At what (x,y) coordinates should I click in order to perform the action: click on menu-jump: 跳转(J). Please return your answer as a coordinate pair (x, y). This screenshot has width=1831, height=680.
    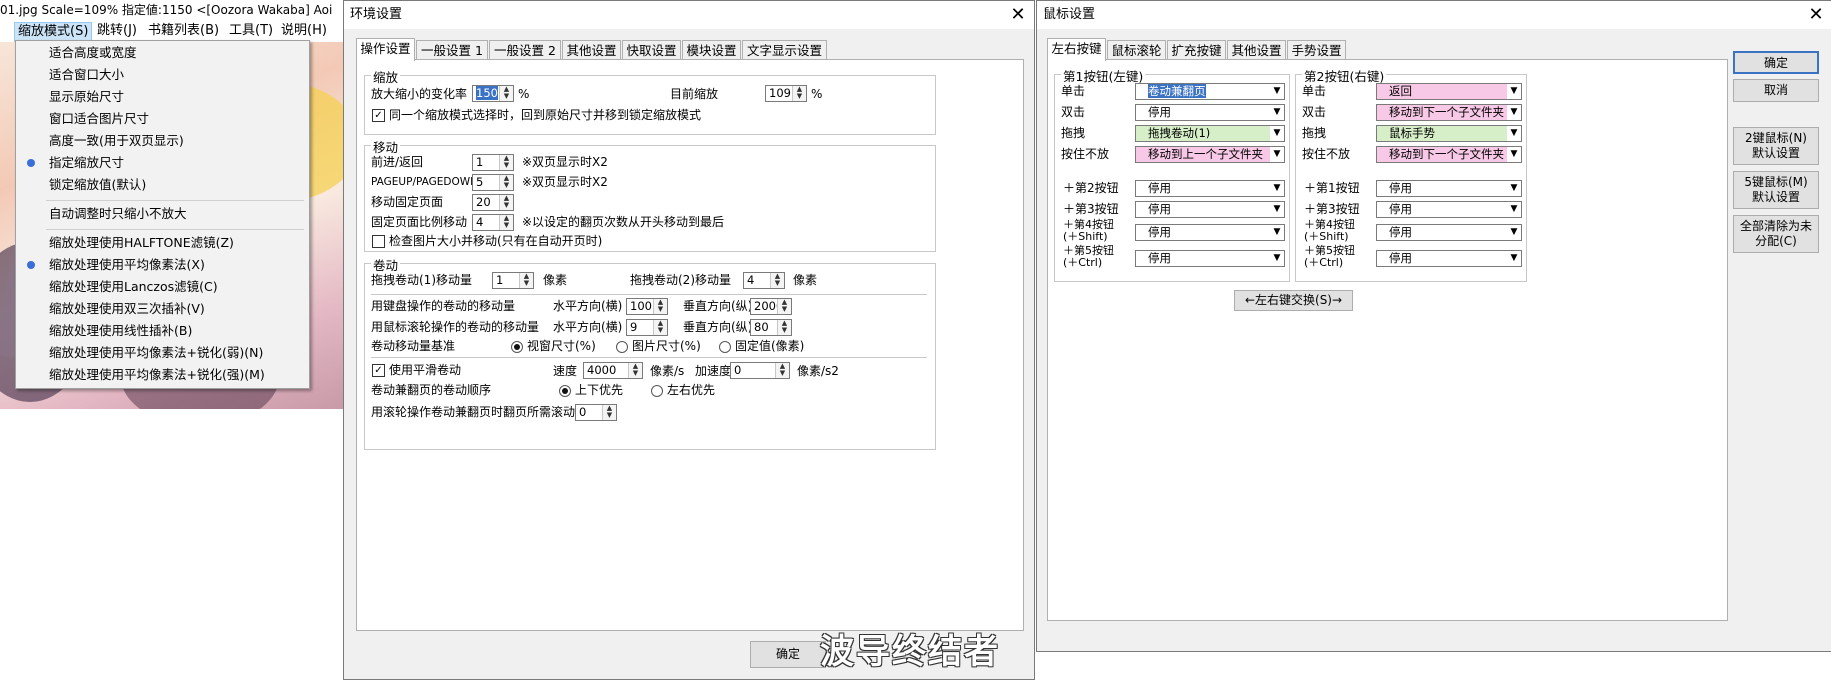
    Looking at the image, I should click on (117, 31).